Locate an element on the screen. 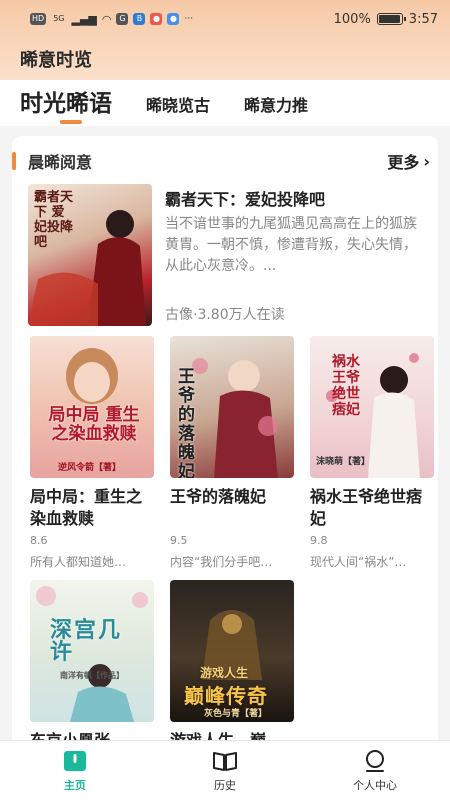 The width and height of the screenshot is (450, 800). section-accent-bar is located at coordinates (14, 161).